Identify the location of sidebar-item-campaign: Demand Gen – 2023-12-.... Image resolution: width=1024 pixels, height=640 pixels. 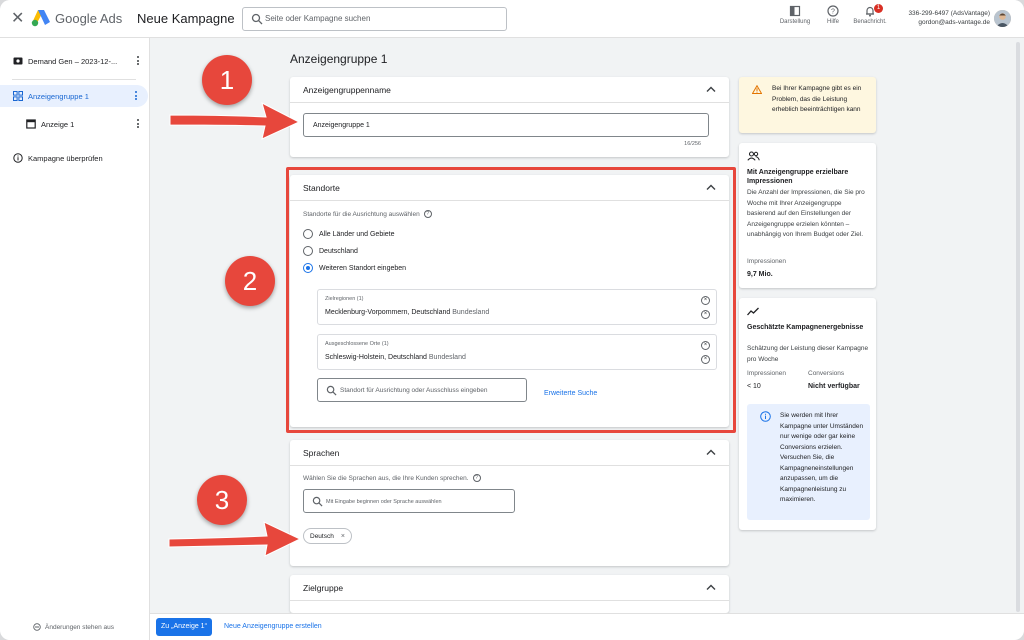
(75, 61).